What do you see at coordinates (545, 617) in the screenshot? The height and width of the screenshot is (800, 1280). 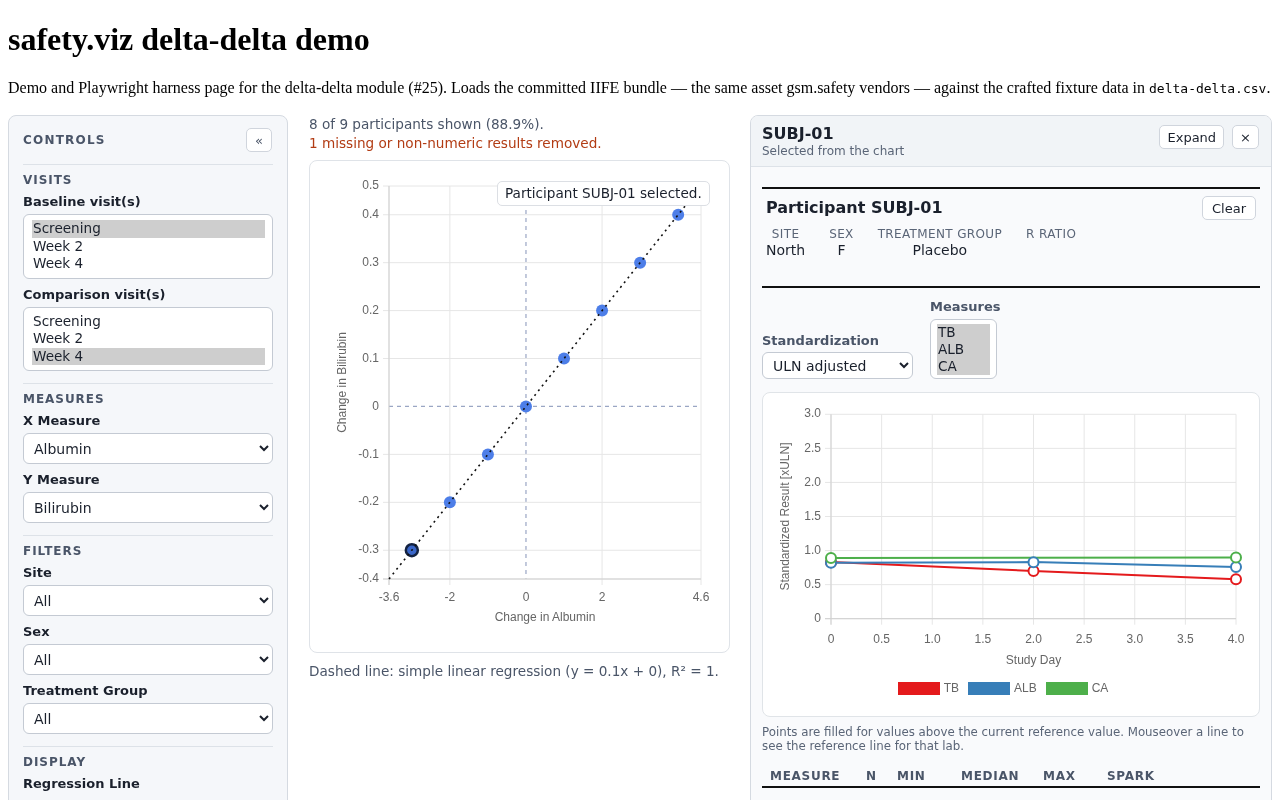 I see `axis-title: Change in Albumin` at bounding box center [545, 617].